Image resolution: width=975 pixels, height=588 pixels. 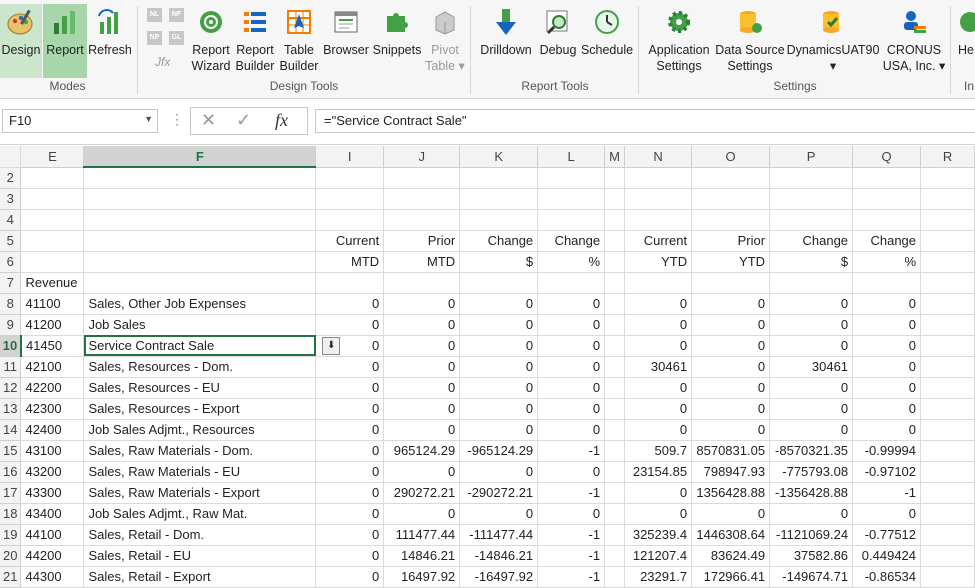 What do you see at coordinates (176, 38) in the screenshot?
I see `gl-icon: GL` at bounding box center [176, 38].